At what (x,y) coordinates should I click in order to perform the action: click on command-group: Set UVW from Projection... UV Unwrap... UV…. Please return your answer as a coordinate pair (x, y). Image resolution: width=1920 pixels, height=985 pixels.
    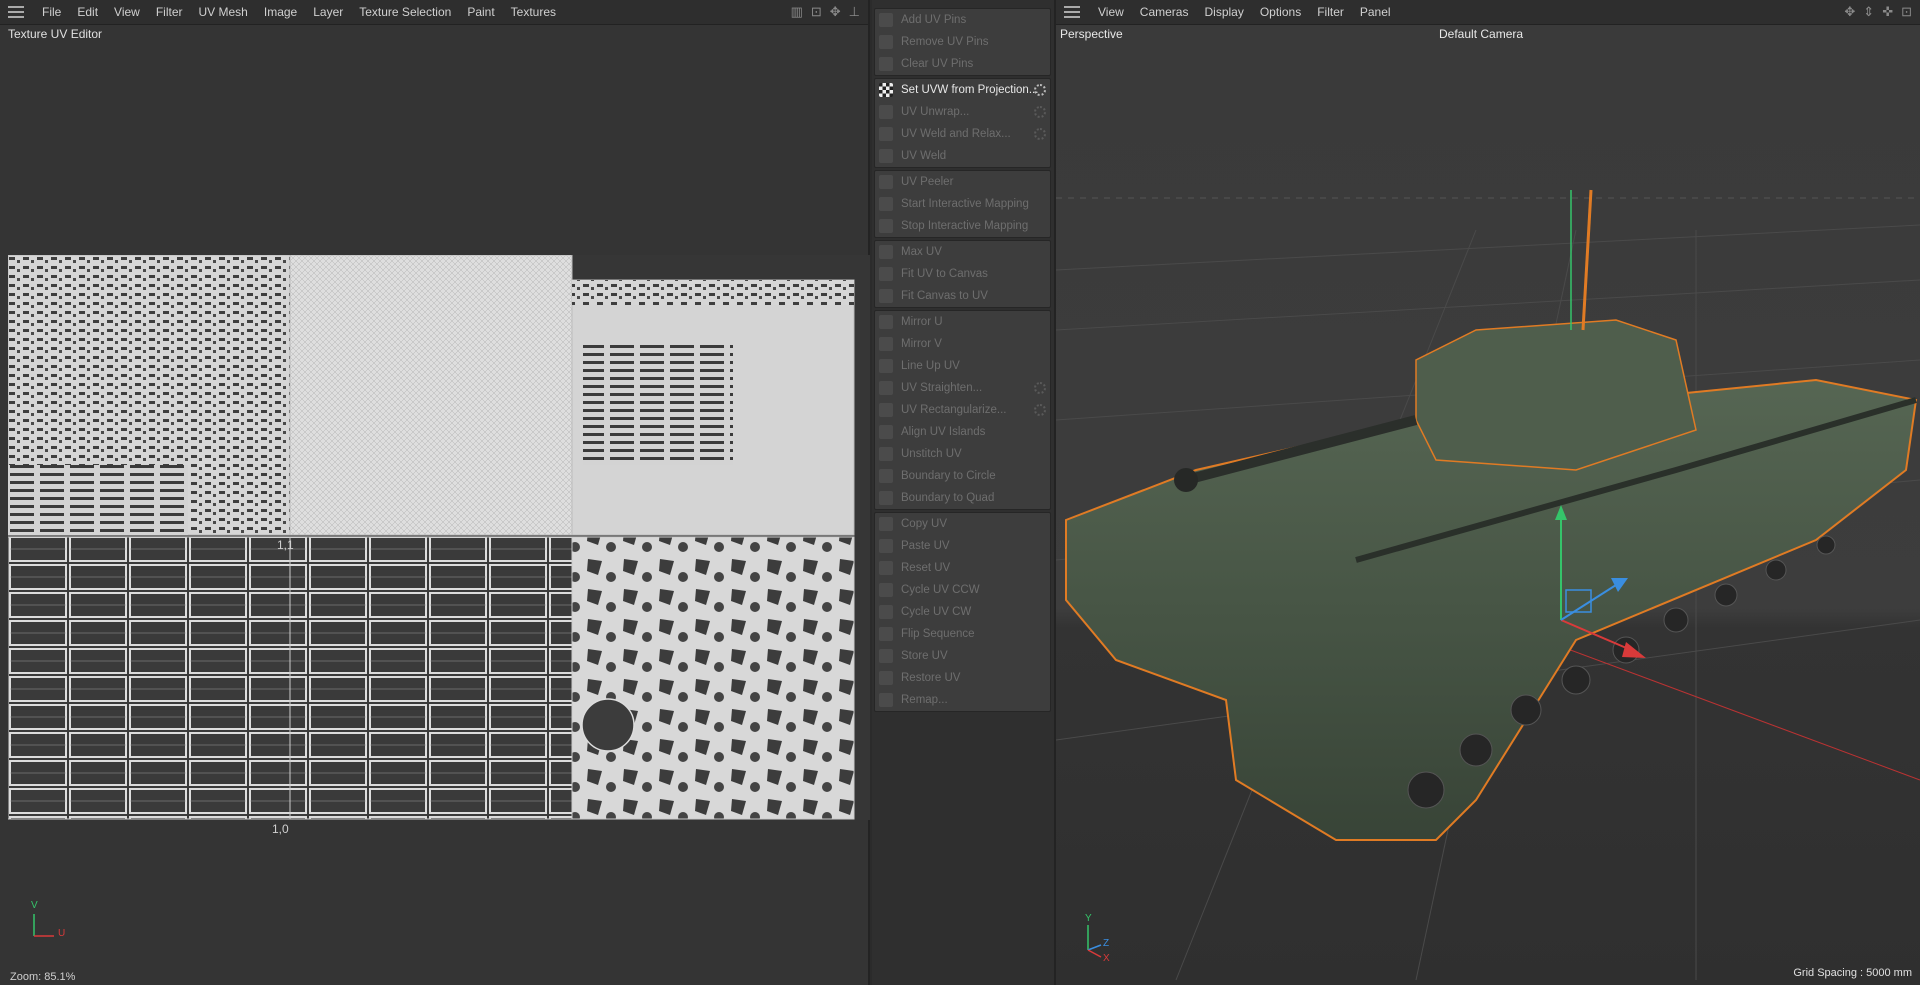
    Looking at the image, I should click on (962, 123).